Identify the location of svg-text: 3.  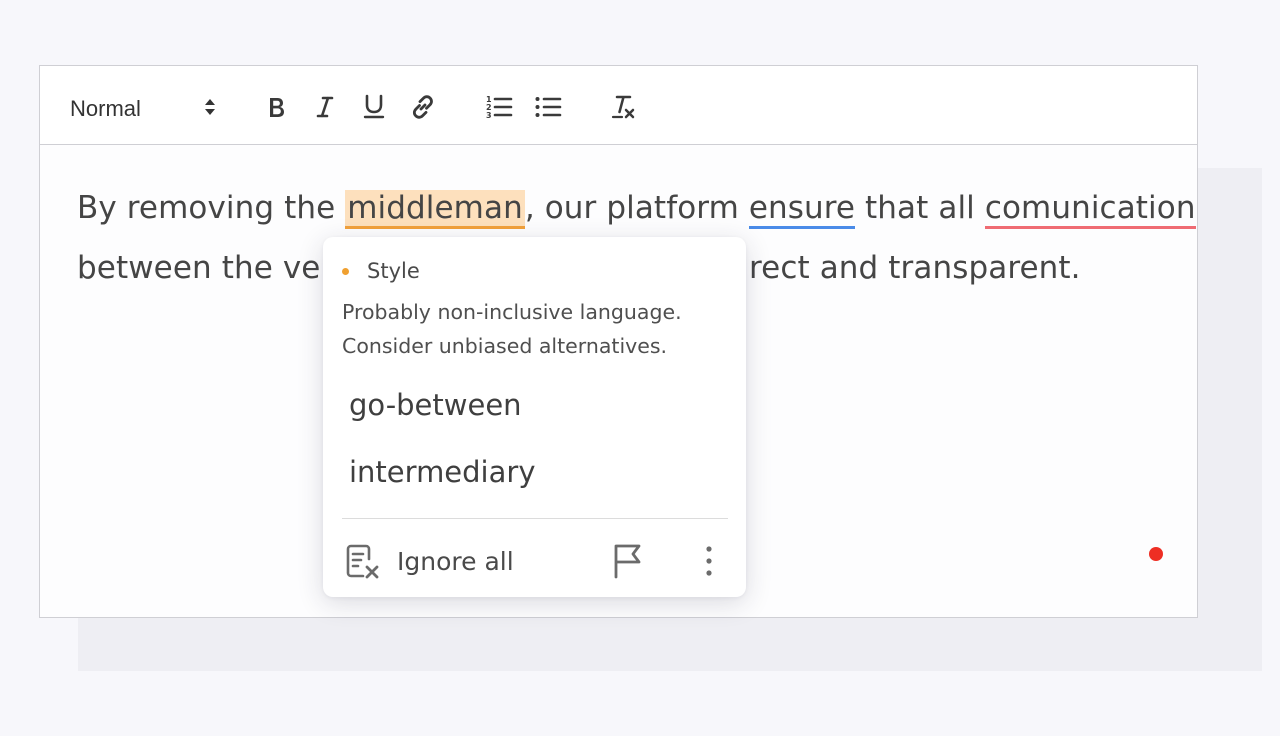
(489, 115).